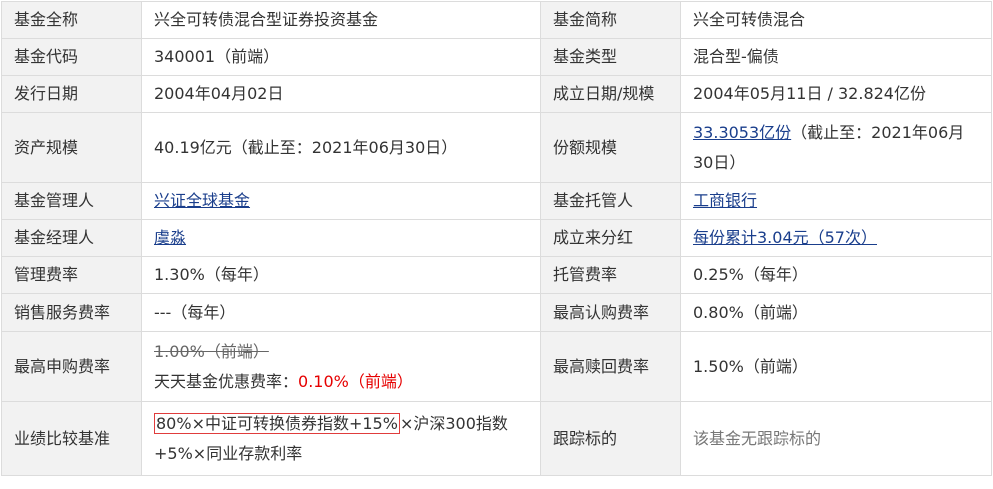 The image size is (993, 489). What do you see at coordinates (211, 351) in the screenshot?
I see `original-purchase-fee: 1.00%（前端）` at bounding box center [211, 351].